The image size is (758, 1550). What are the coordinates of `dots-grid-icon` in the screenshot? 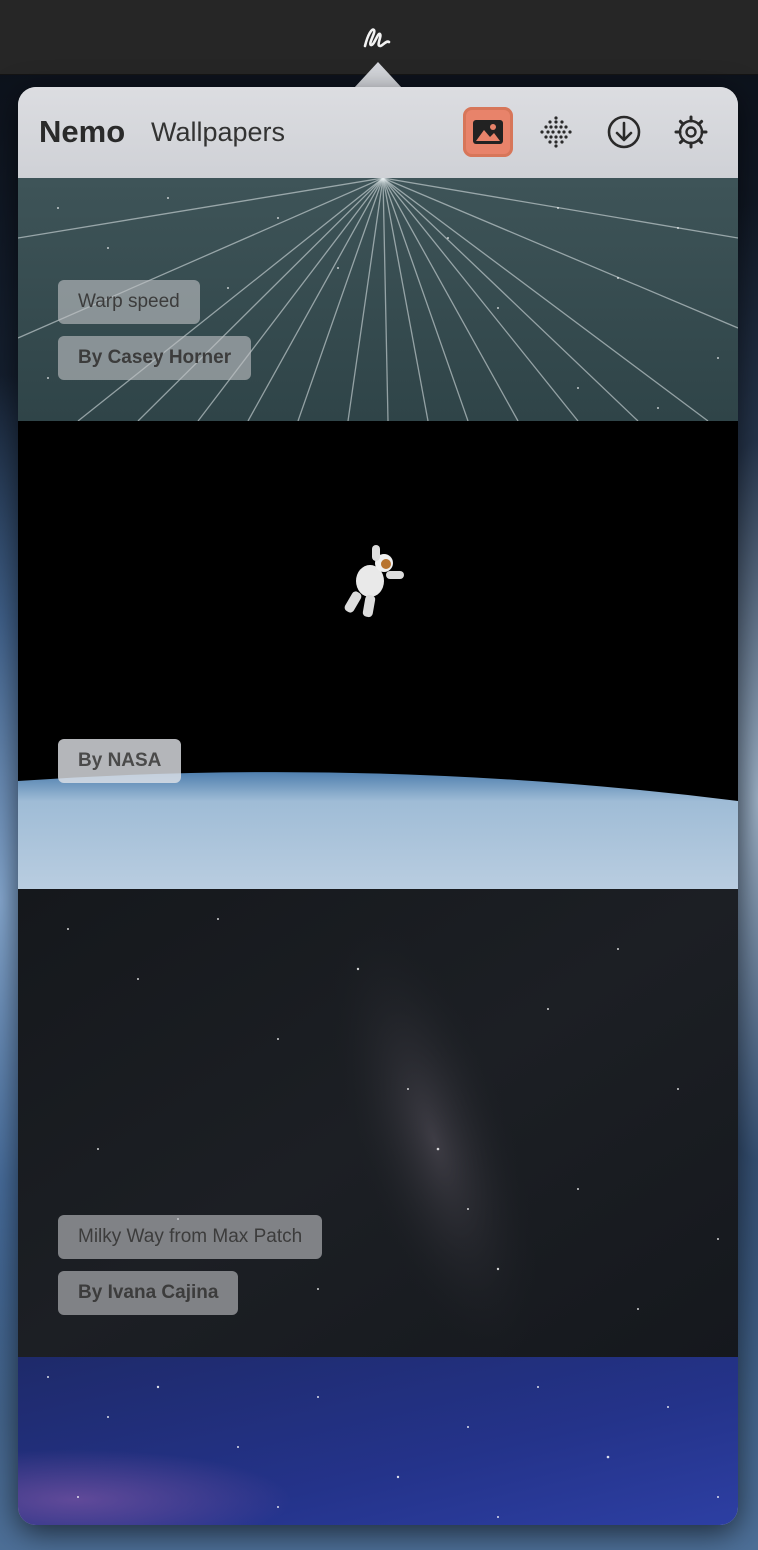 It's located at (556, 132).